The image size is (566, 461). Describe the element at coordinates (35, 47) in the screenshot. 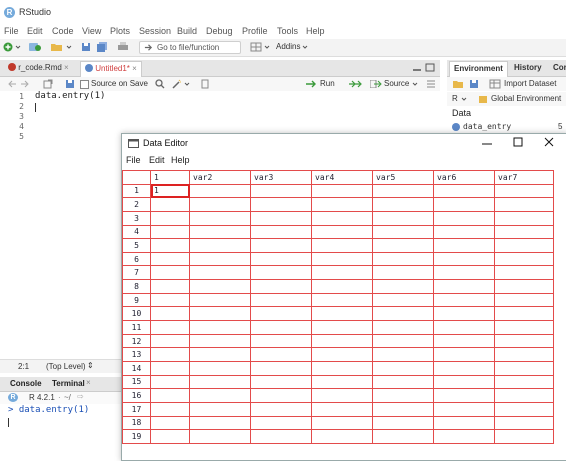

I see `new-project-icon` at that location.